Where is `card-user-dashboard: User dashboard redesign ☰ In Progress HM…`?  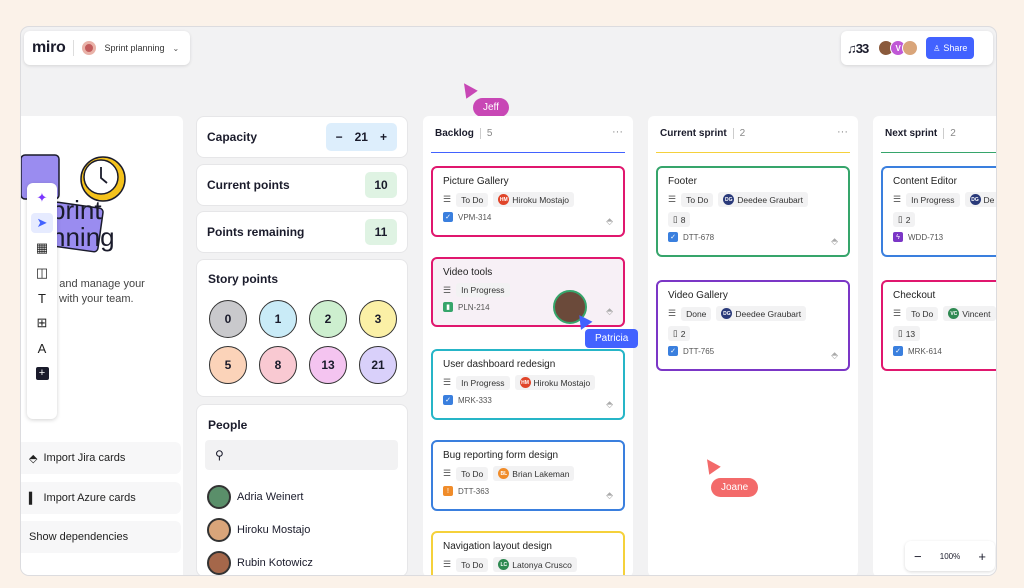 card-user-dashboard: User dashboard redesign ☰ In Progress HM… is located at coordinates (528, 384).